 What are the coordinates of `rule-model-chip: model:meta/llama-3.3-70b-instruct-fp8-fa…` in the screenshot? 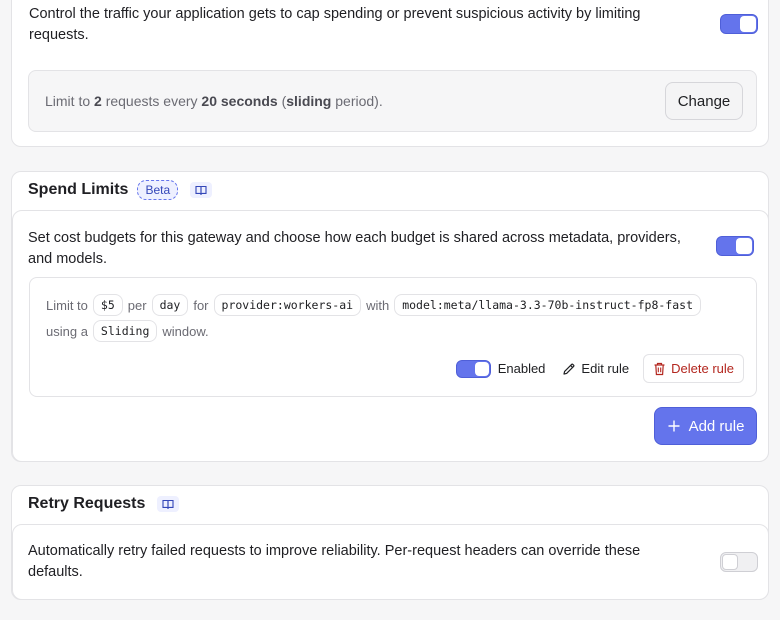 It's located at (547, 305).